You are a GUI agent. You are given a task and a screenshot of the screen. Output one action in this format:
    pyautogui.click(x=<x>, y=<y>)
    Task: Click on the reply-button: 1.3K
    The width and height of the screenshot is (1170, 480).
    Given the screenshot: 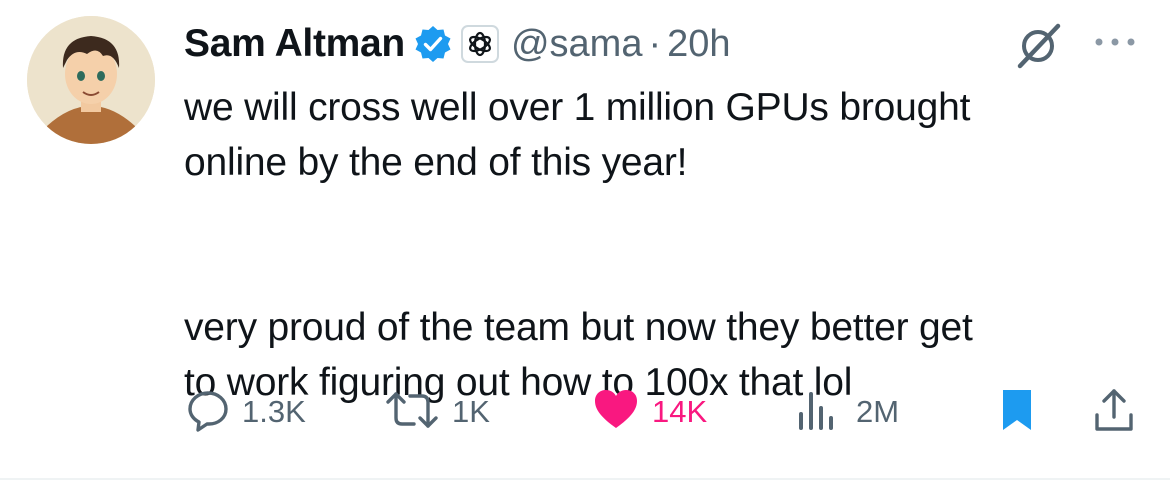 What is the action you would take?
    pyautogui.click(x=246, y=412)
    